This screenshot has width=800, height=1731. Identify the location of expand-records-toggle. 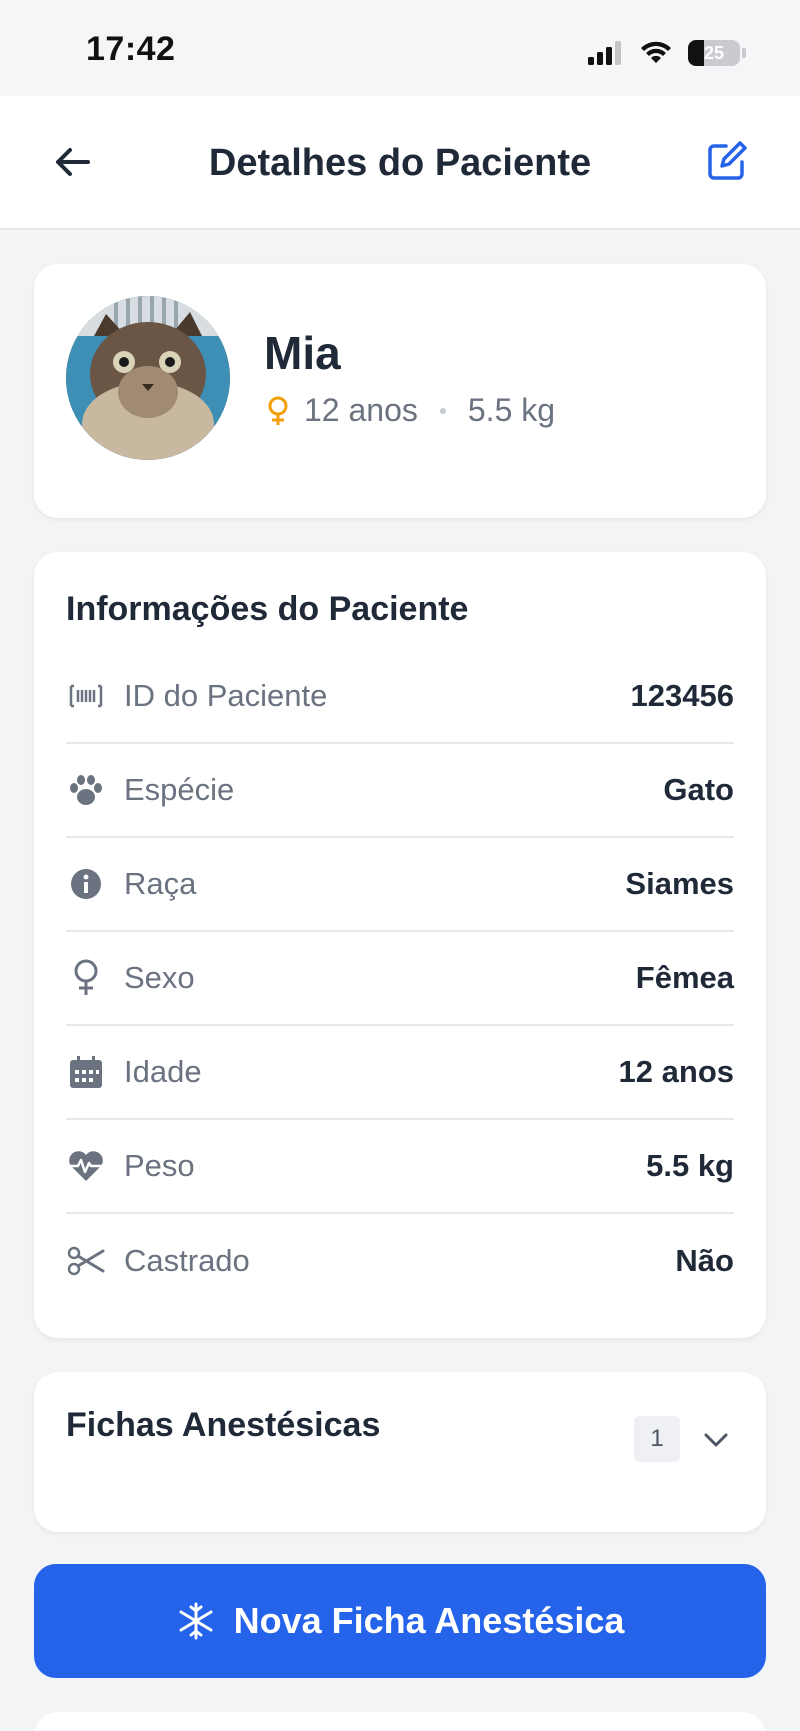
(716, 1440).